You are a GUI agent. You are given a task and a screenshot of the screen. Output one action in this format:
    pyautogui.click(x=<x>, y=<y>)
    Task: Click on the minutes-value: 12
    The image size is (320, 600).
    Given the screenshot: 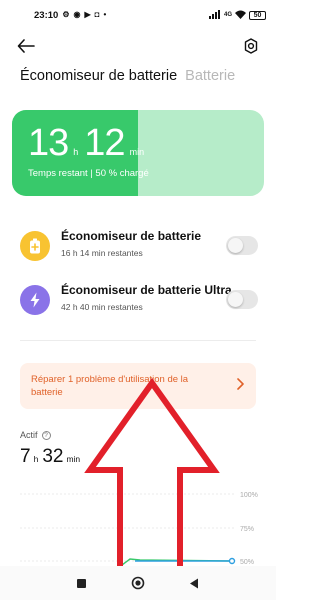 What is the action you would take?
    pyautogui.click(x=104, y=143)
    